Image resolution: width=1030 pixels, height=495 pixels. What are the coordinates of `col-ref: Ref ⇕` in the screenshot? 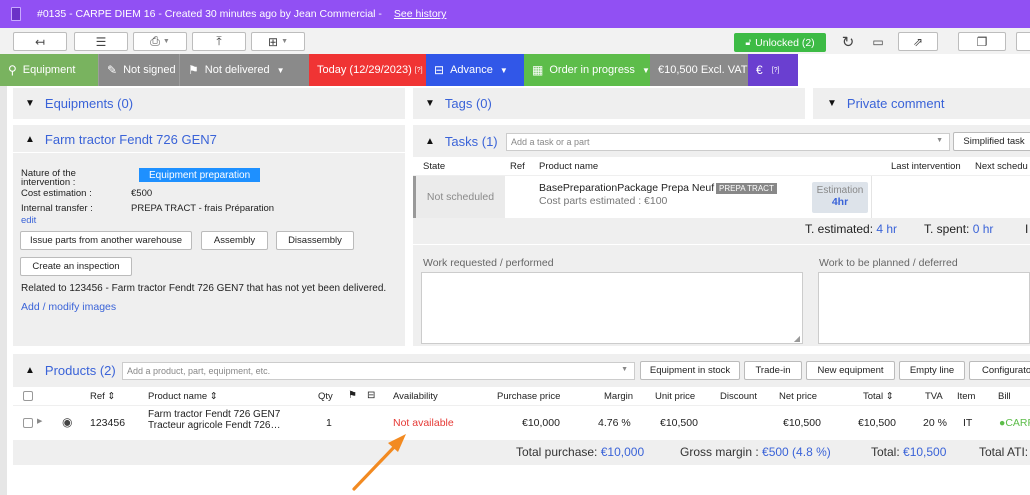 It's located at (102, 396).